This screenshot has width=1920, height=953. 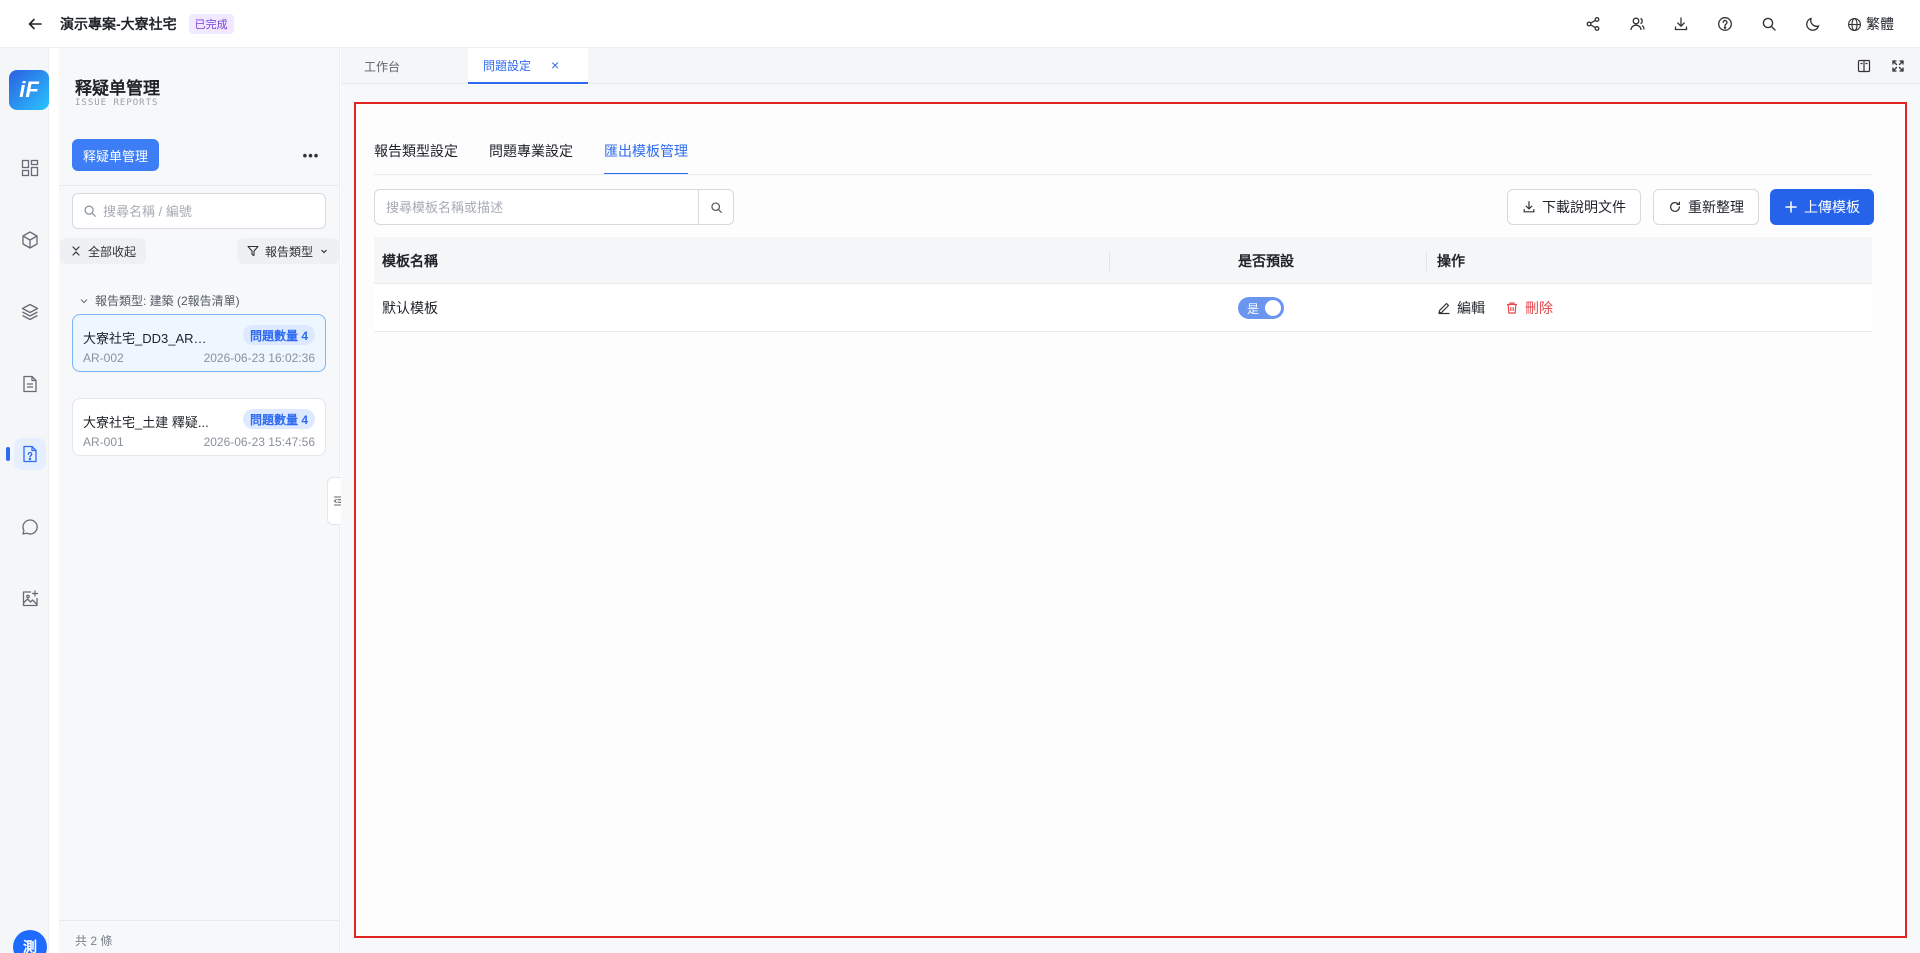 I want to click on template-name: 默认模板, so click(x=410, y=308).